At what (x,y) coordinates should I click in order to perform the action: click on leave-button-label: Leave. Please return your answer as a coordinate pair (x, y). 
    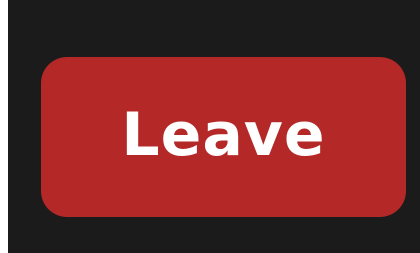
    Looking at the image, I should click on (223, 135).